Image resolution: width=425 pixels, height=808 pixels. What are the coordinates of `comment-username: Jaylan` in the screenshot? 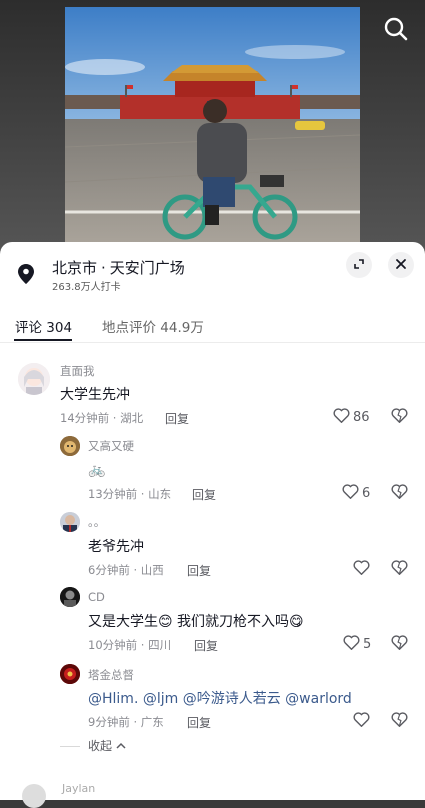 It's located at (78, 788).